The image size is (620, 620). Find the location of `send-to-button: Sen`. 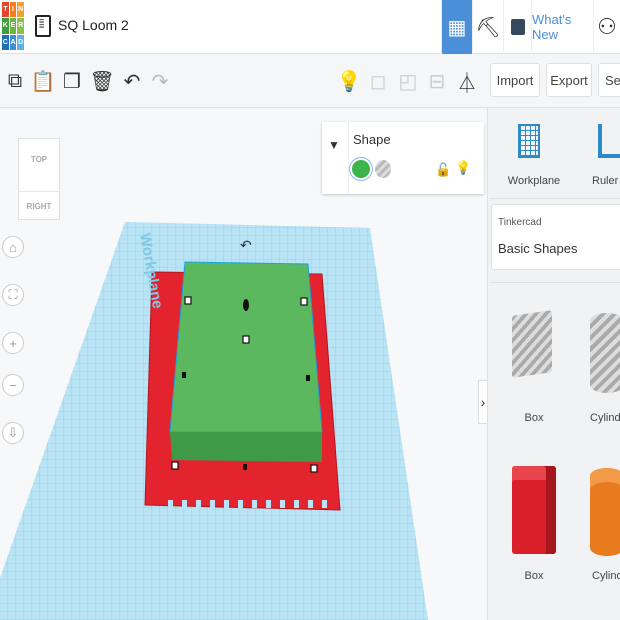

send-to-button: Sen is located at coordinates (609, 80).